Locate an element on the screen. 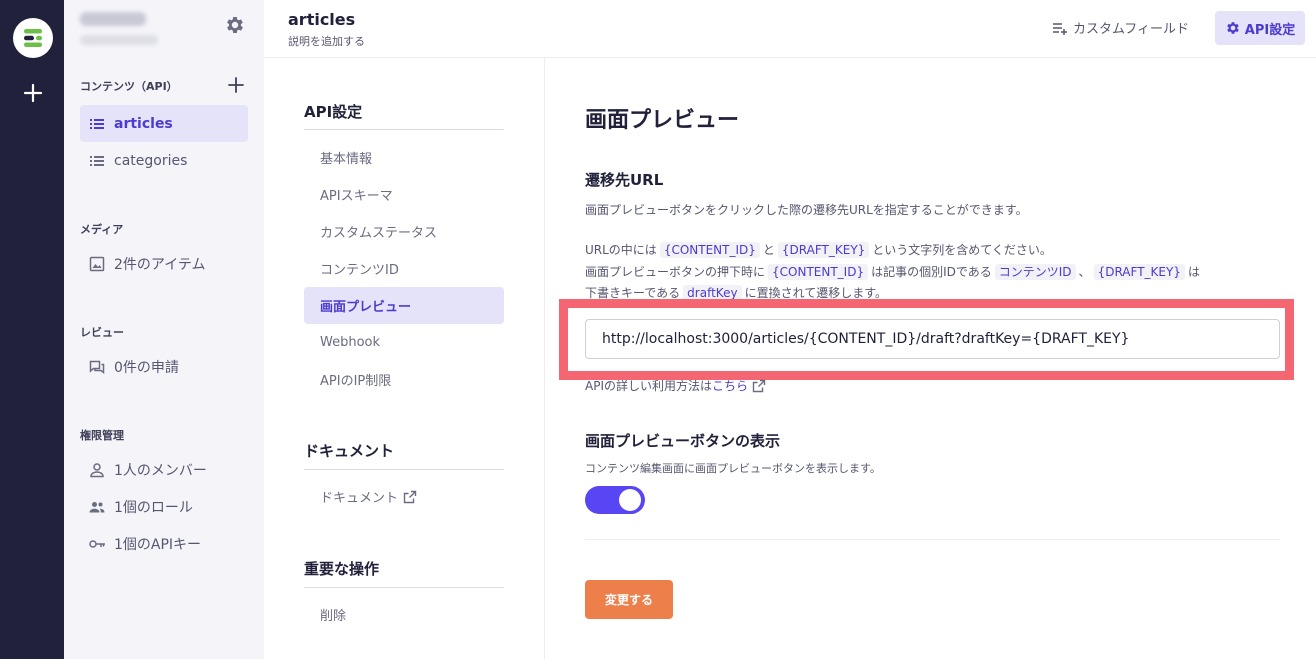 The width and height of the screenshot is (1316, 659). media-section-title: メディア is located at coordinates (102, 229).